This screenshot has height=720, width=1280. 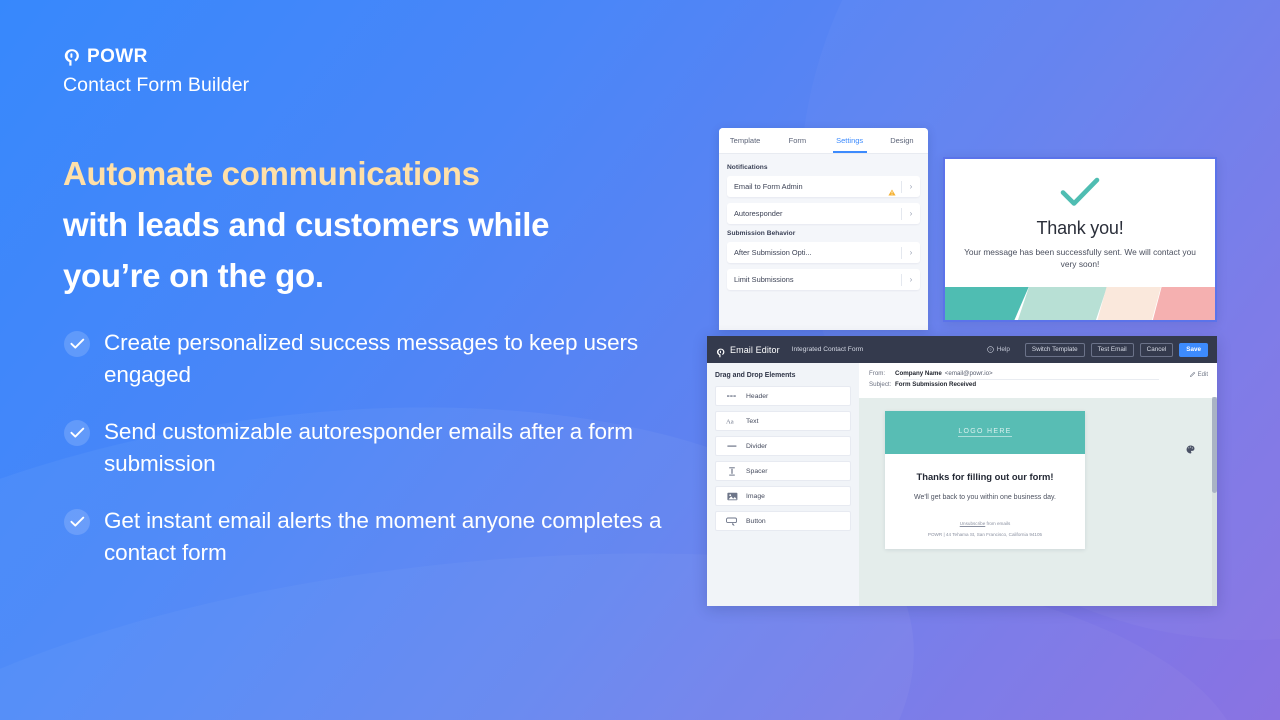 I want to click on subject-value: Form Submission Received, so click(x=935, y=384).